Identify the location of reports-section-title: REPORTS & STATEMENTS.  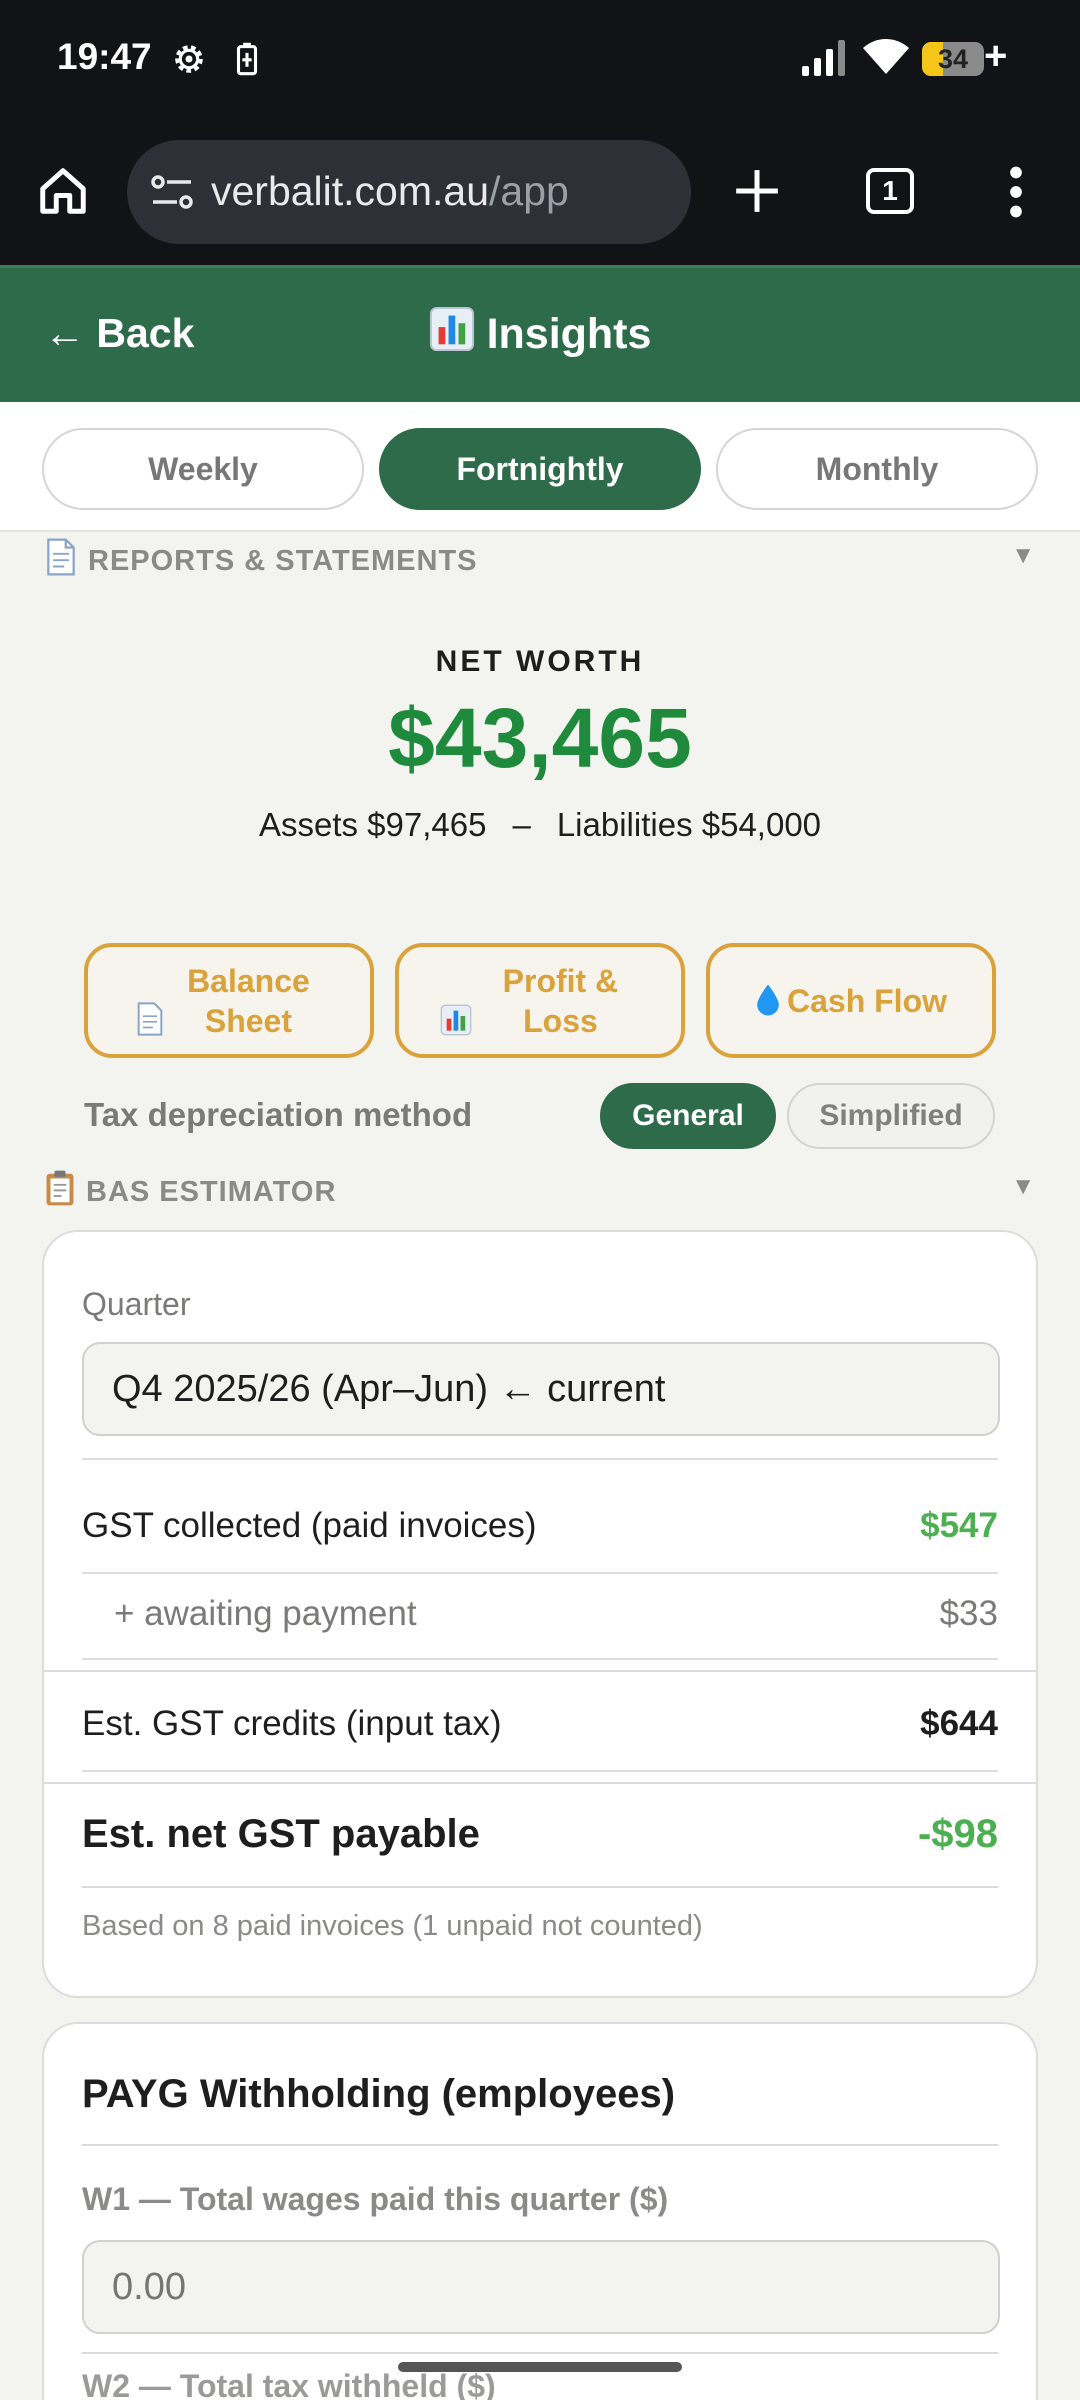
(283, 561).